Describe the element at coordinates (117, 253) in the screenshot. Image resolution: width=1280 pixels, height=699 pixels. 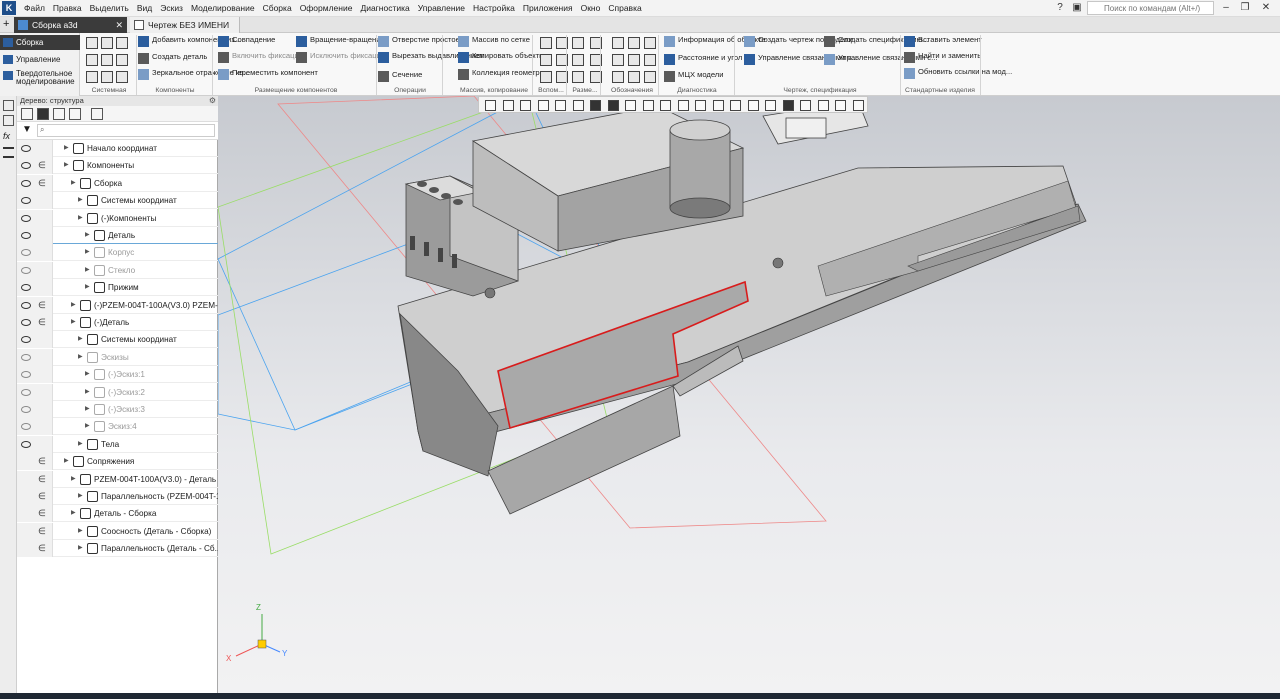
I see `tree-row: ▶ Корпус` at that location.